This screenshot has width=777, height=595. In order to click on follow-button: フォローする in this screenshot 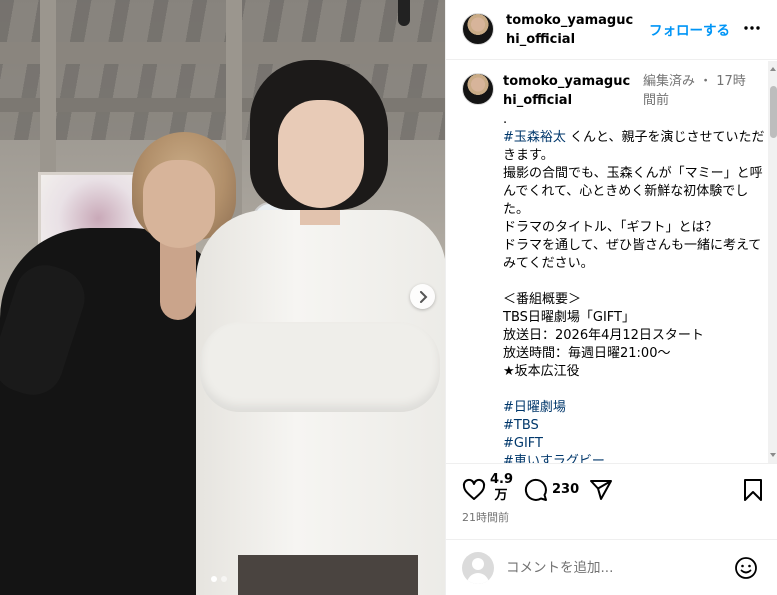, I will do `click(689, 29)`.